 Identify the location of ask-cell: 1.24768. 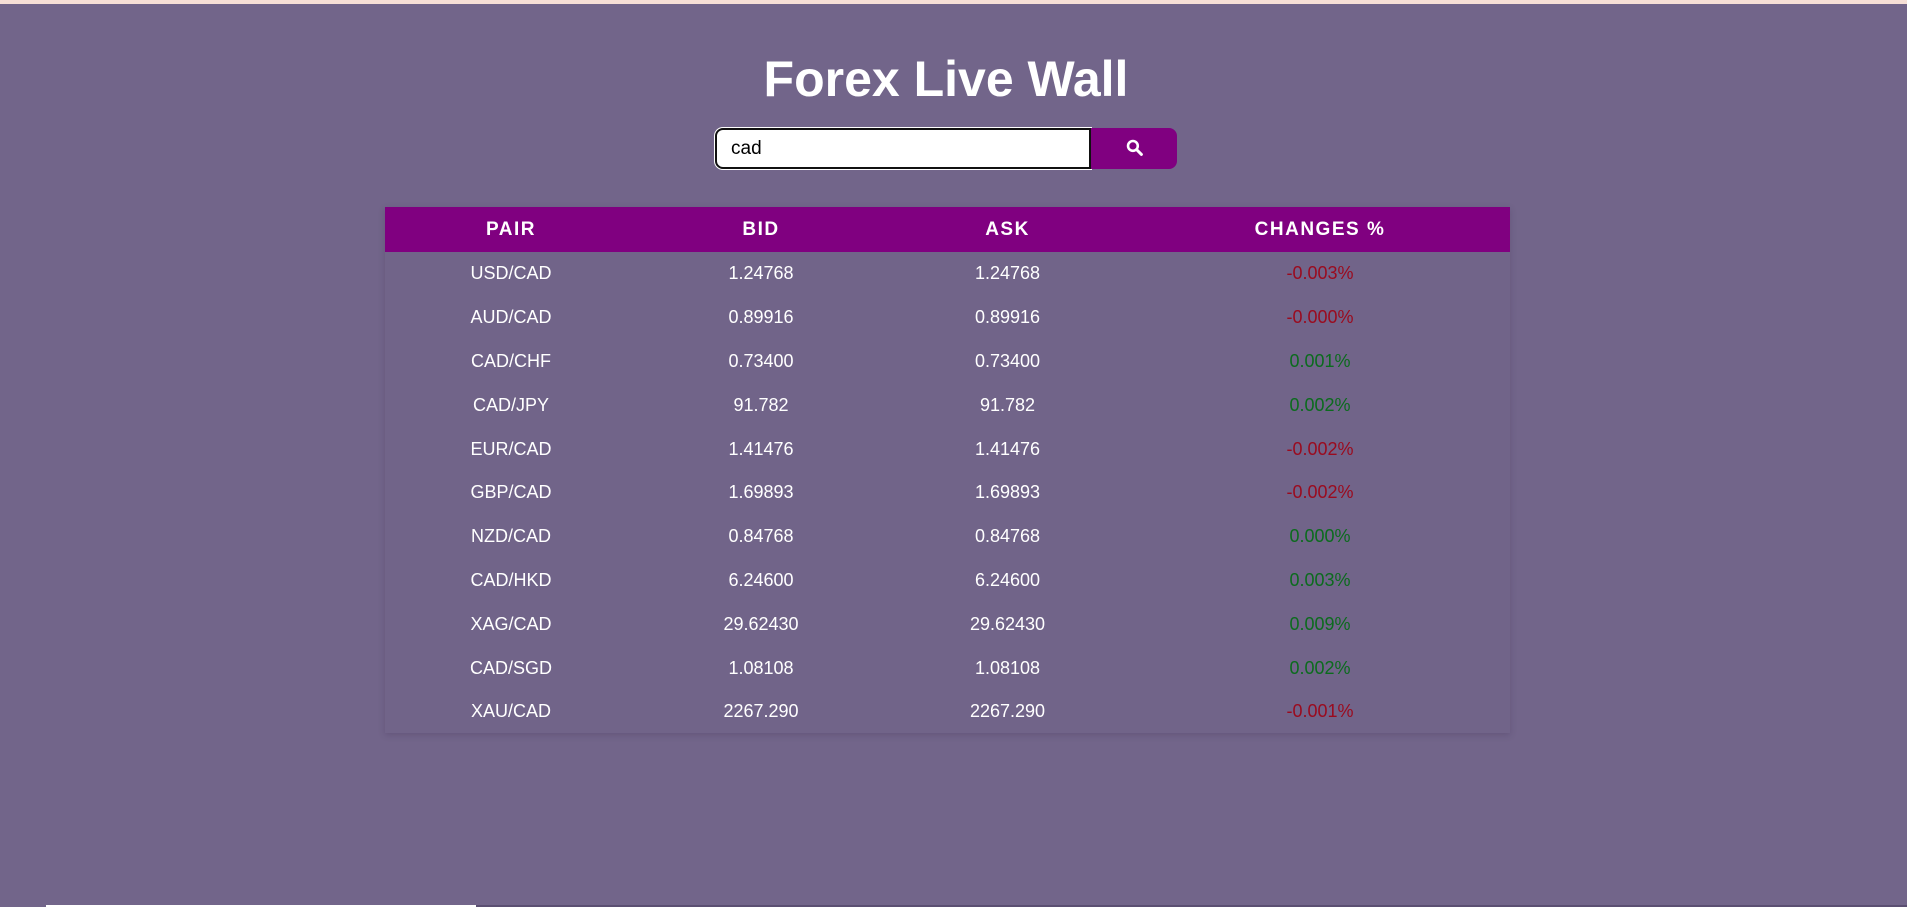
(1007, 273).